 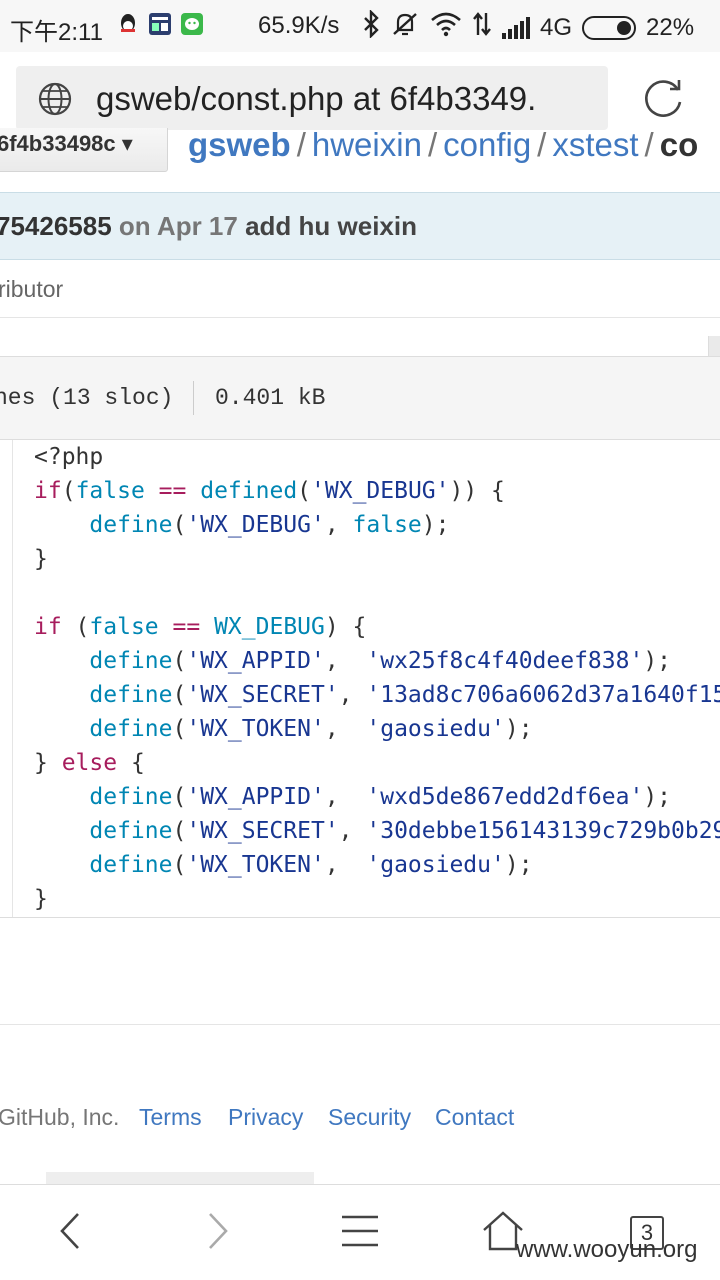 I want to click on commit-date: on Apr 17, so click(x=178, y=226).